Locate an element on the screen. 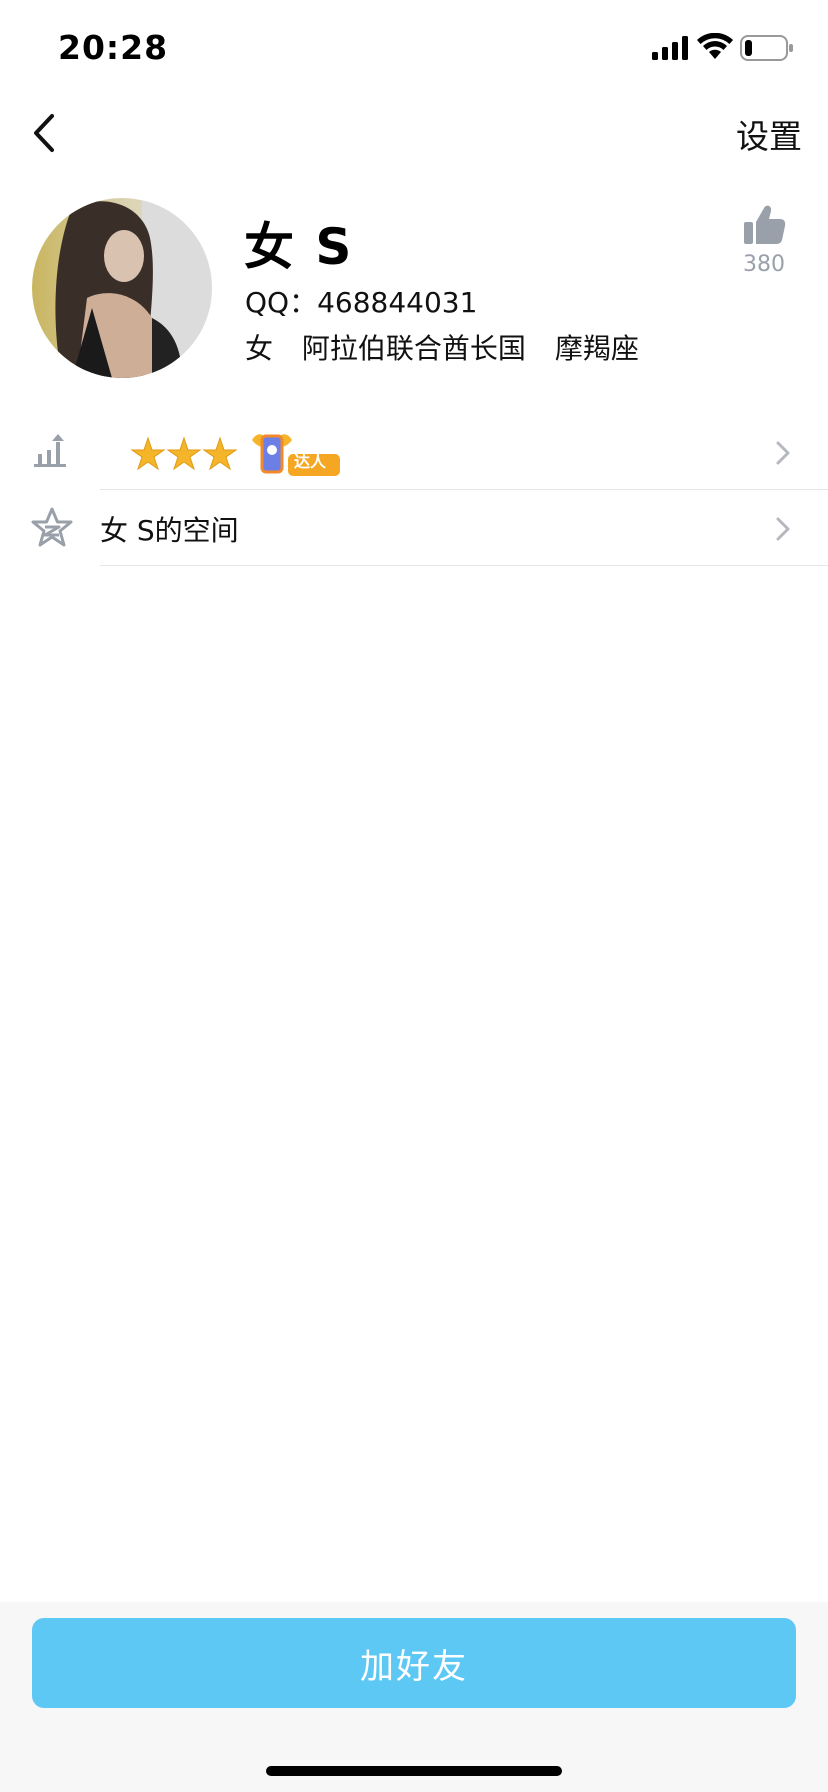 This screenshot has height=1792, width=828. region-text: 阿拉伯联合酋长国 is located at coordinates (413, 348).